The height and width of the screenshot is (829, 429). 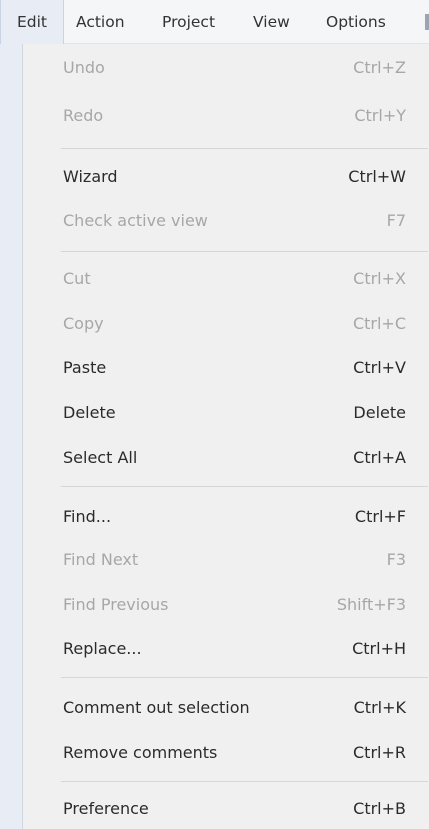 What do you see at coordinates (77, 278) in the screenshot?
I see `menu-item-label: Cut` at bounding box center [77, 278].